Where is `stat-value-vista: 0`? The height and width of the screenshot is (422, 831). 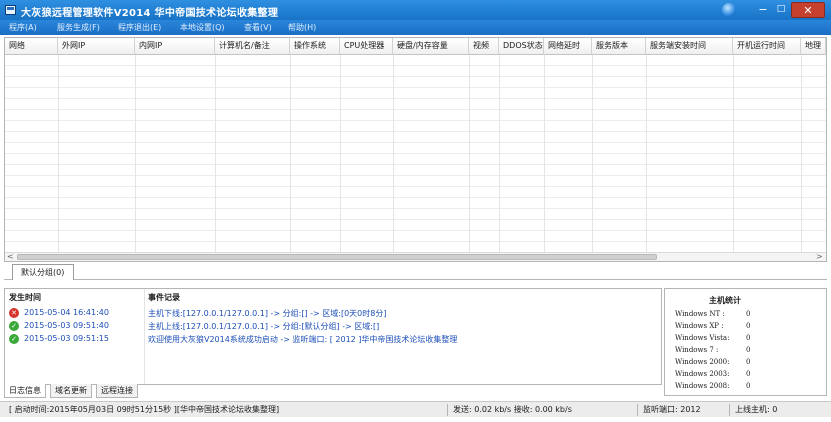
stat-value-vista: 0 is located at coordinates (748, 338).